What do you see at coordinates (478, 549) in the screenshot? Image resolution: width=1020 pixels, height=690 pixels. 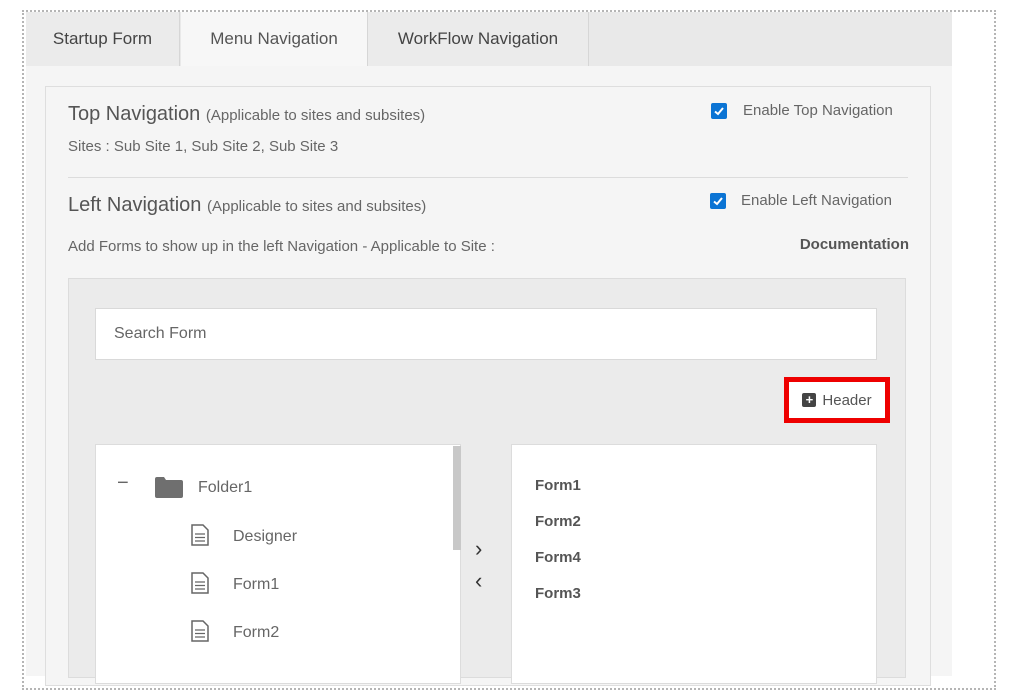 I see `move-right-chevron-icon: ›` at bounding box center [478, 549].